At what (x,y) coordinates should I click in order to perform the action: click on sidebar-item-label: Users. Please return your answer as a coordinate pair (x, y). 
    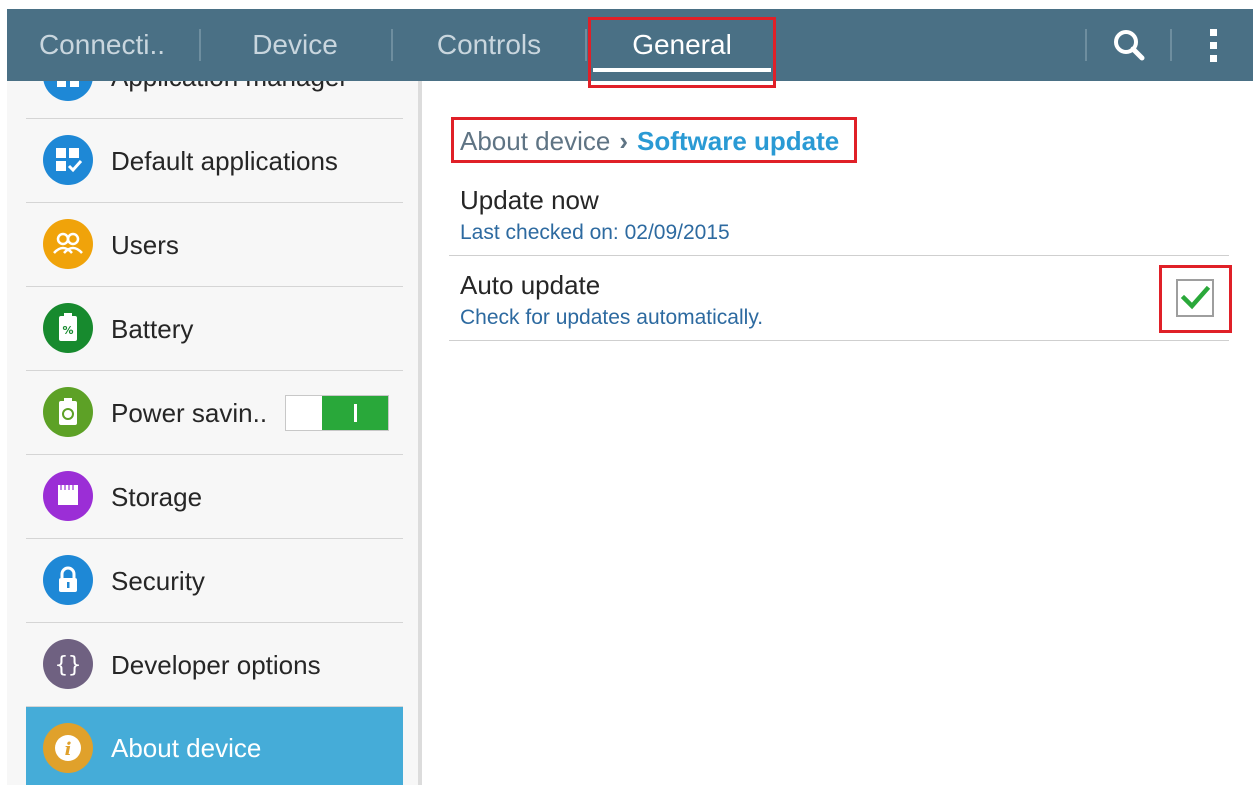
    Looking at the image, I should click on (145, 245).